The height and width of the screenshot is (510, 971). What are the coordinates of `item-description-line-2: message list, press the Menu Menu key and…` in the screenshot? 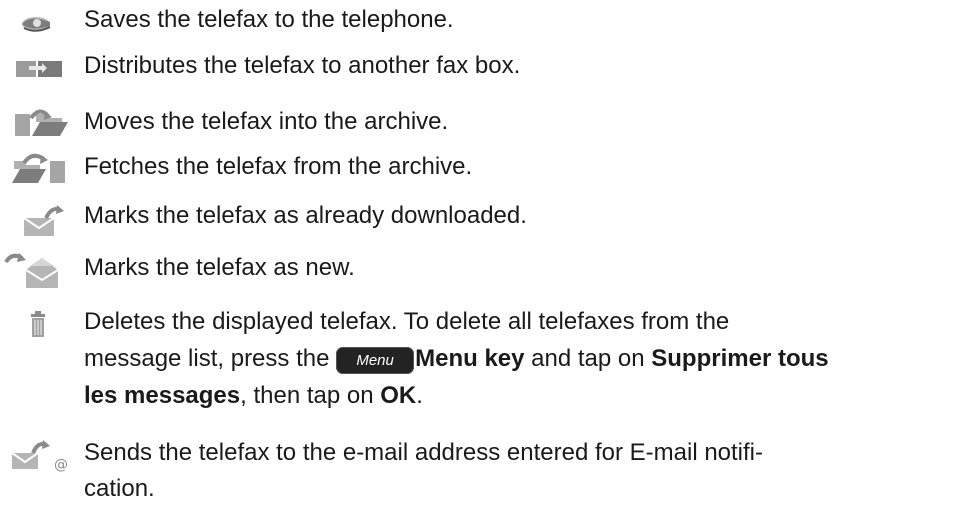 It's located at (456, 359).